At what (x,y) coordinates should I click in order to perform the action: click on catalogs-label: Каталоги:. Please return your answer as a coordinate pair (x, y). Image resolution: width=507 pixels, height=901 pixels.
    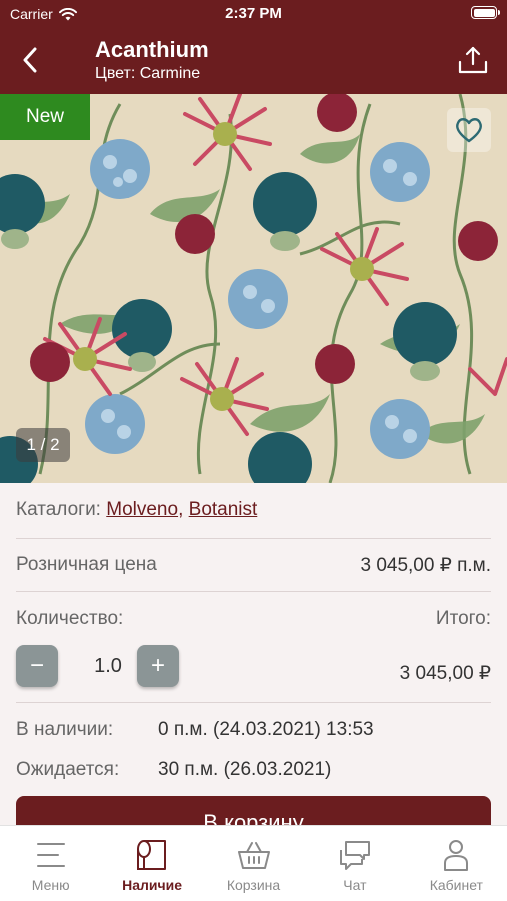
    Looking at the image, I should click on (58, 509).